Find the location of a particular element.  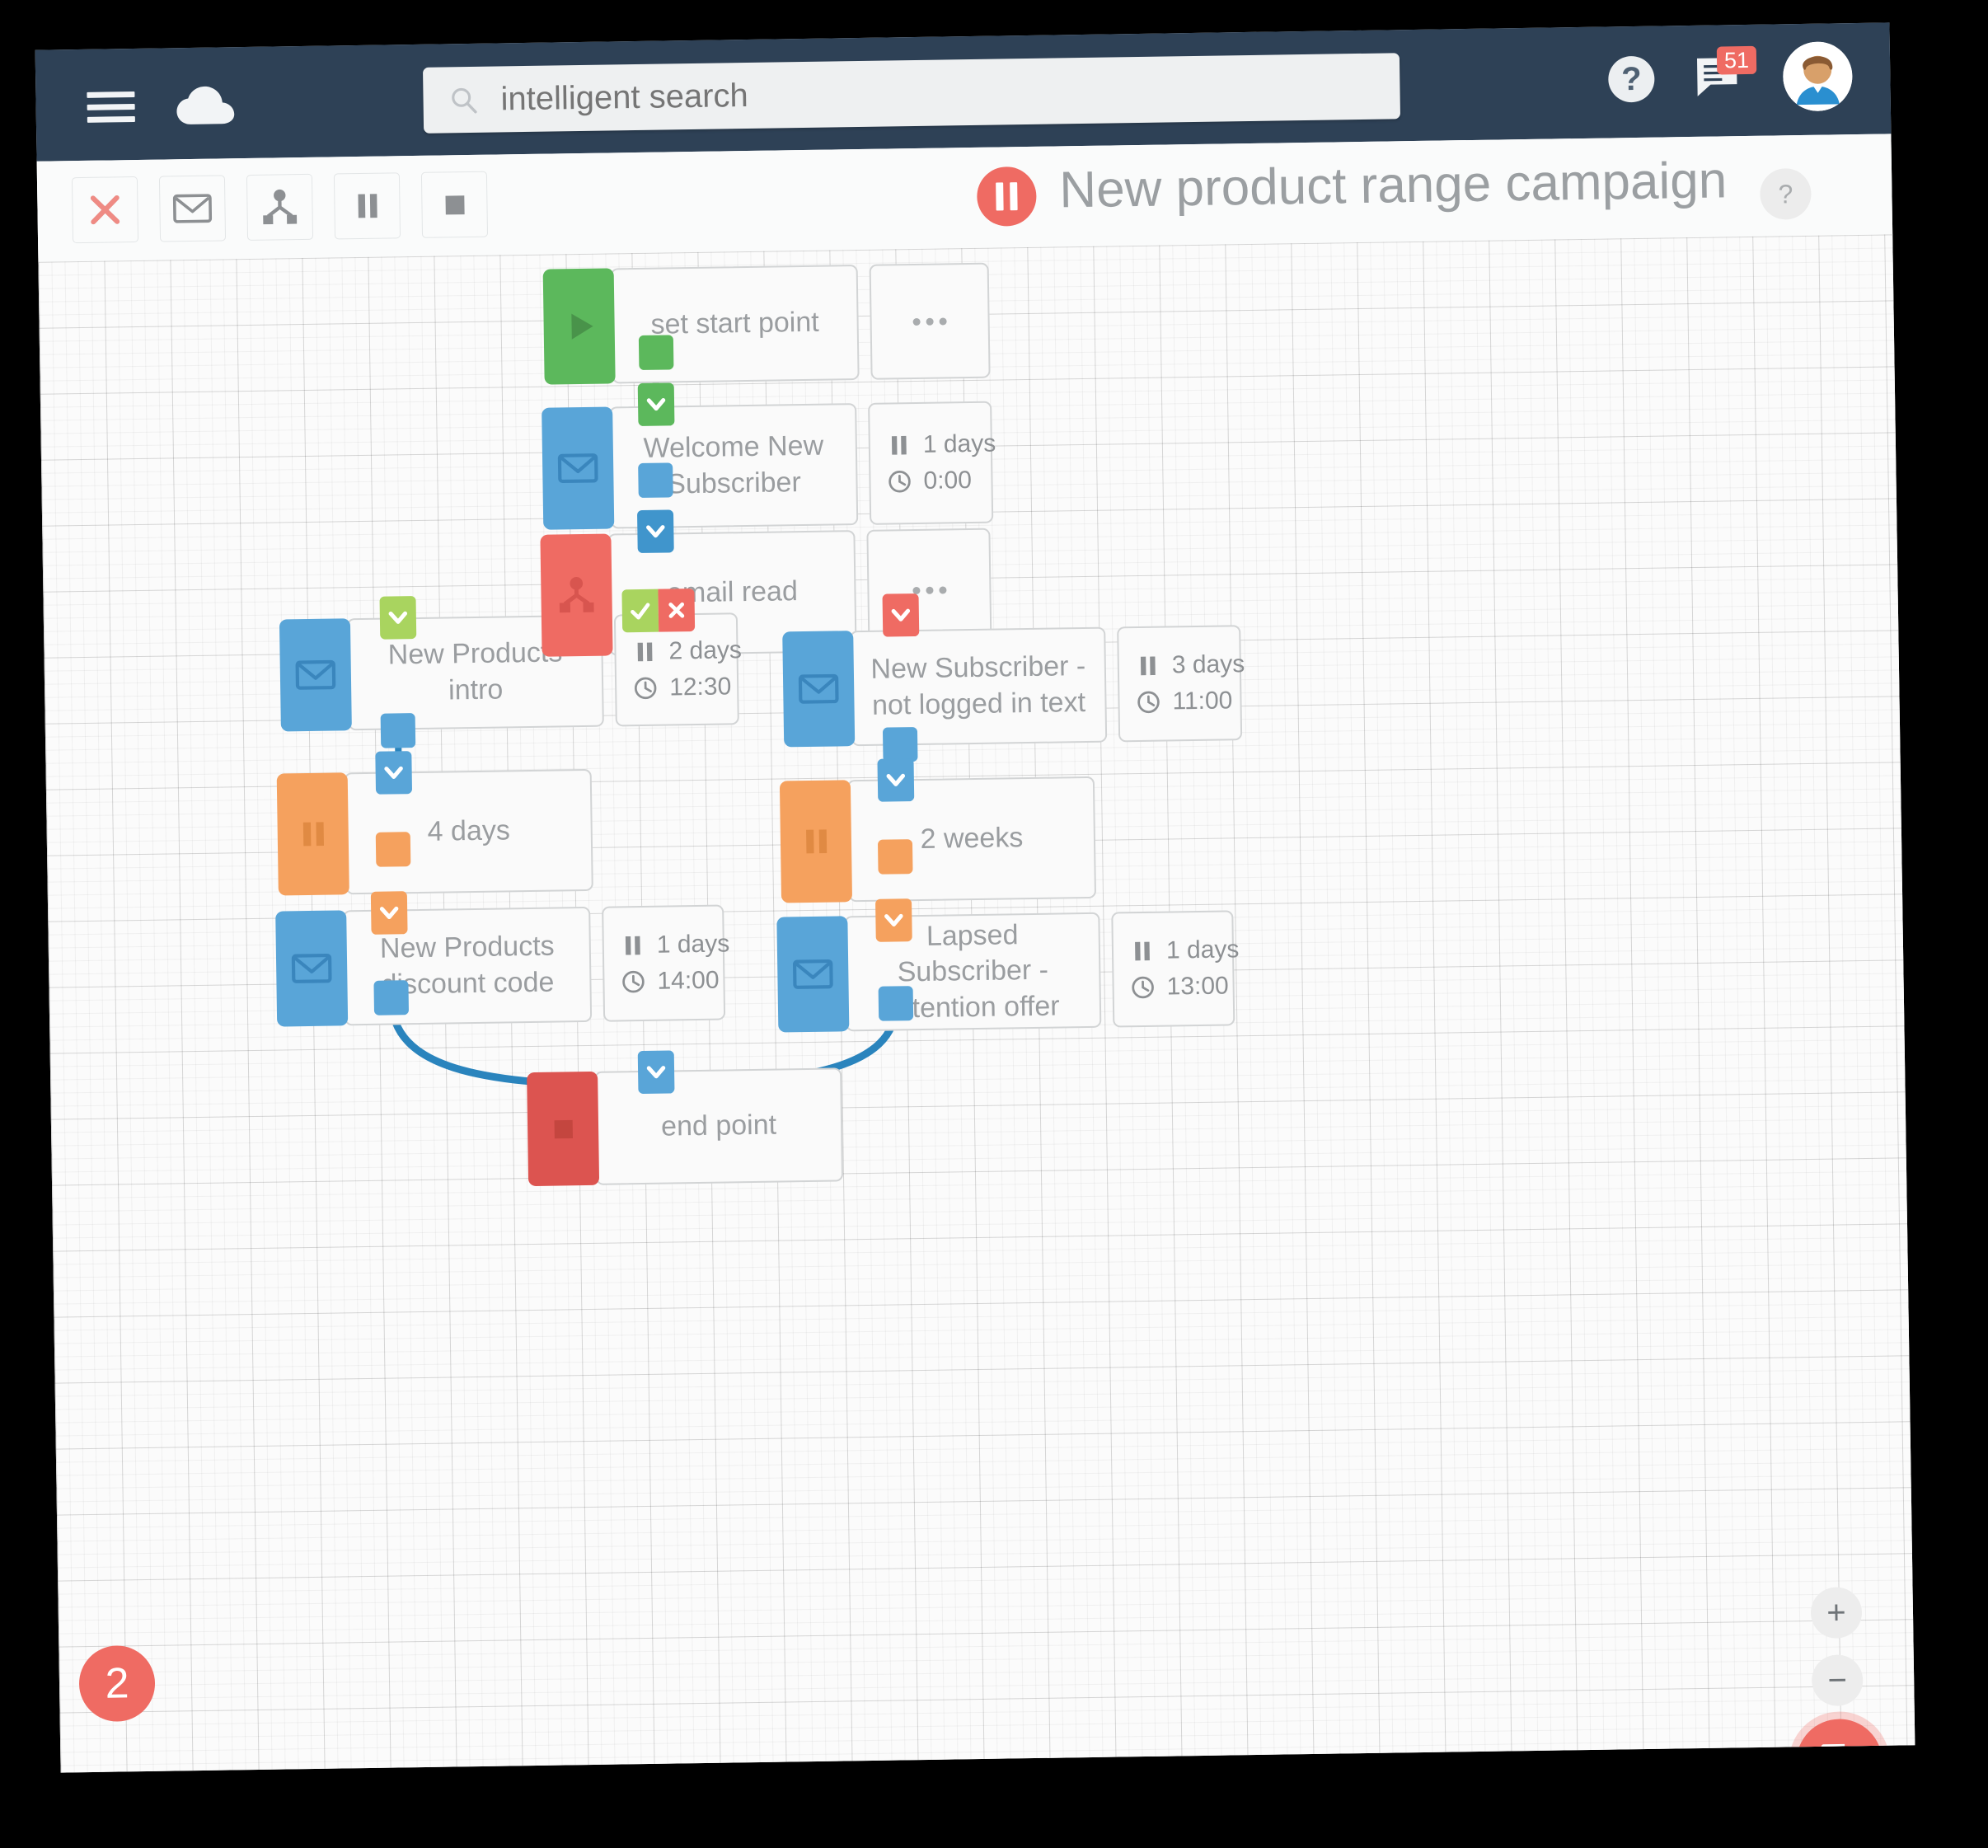

port-wait2w-in is located at coordinates (896, 780).